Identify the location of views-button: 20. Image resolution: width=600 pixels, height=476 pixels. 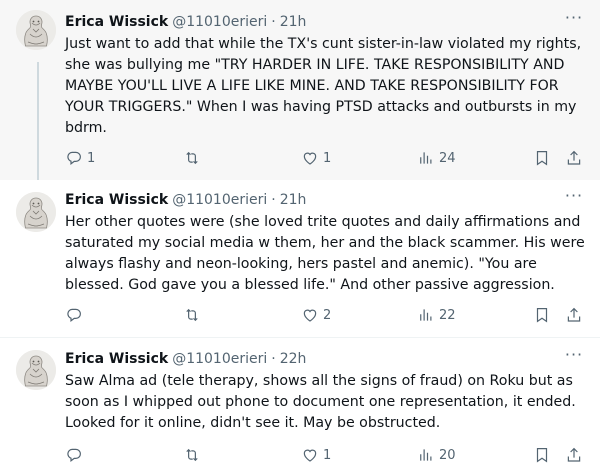
(436, 455).